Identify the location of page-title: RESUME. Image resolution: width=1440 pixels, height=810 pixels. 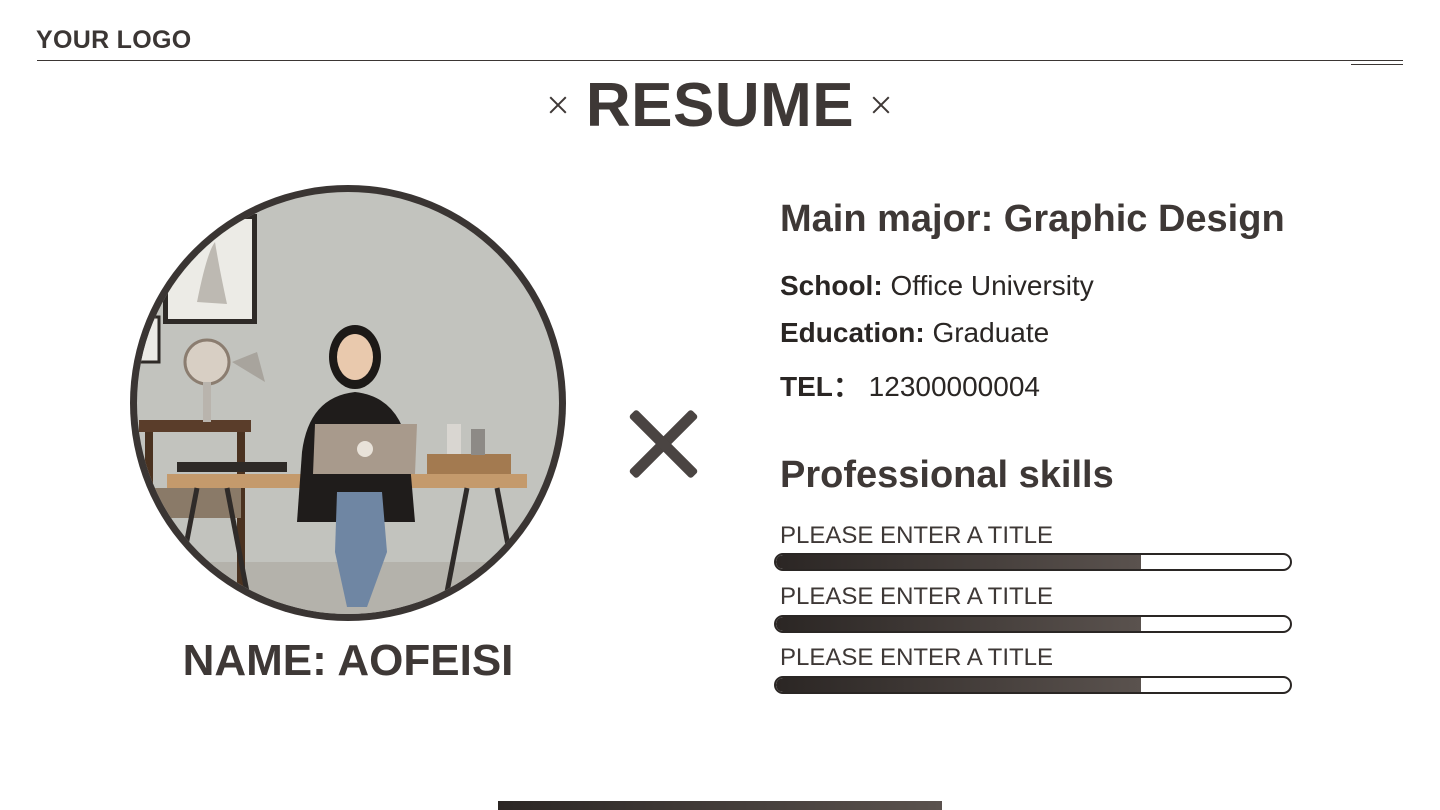
(720, 105).